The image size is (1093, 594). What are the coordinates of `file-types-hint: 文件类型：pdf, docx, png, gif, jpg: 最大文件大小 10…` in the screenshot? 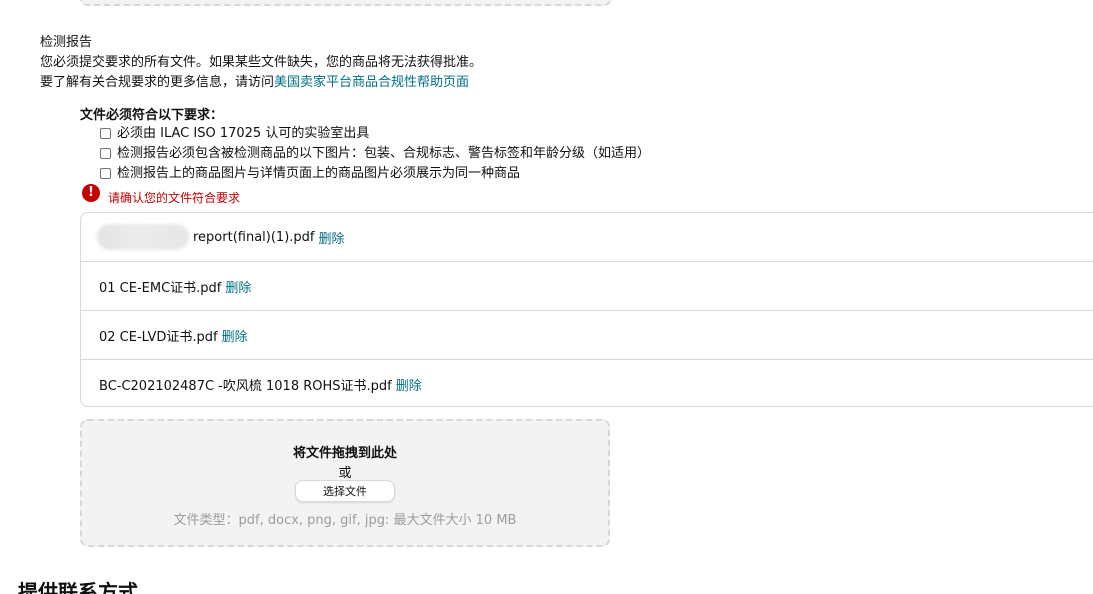 It's located at (345, 520).